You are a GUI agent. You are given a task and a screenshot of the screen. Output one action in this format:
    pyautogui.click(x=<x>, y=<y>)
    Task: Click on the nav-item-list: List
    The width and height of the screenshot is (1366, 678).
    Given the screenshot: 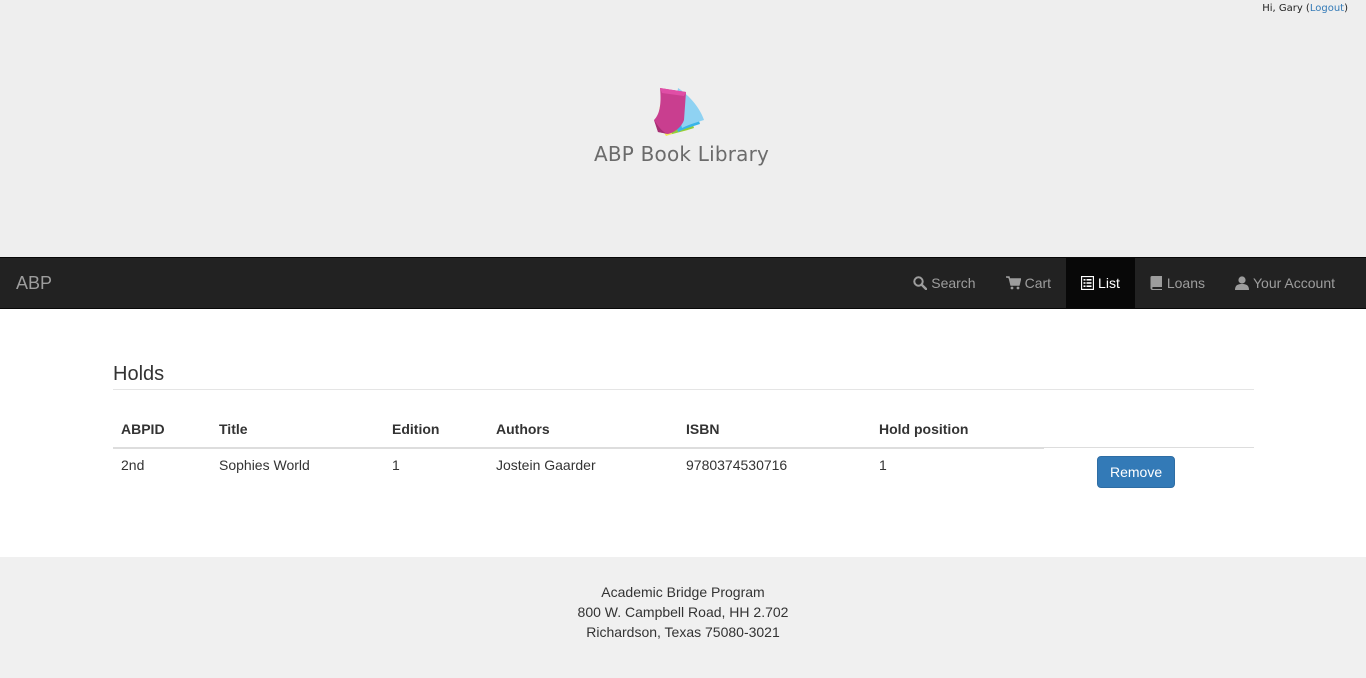 What is the action you would take?
    pyautogui.click(x=1100, y=283)
    